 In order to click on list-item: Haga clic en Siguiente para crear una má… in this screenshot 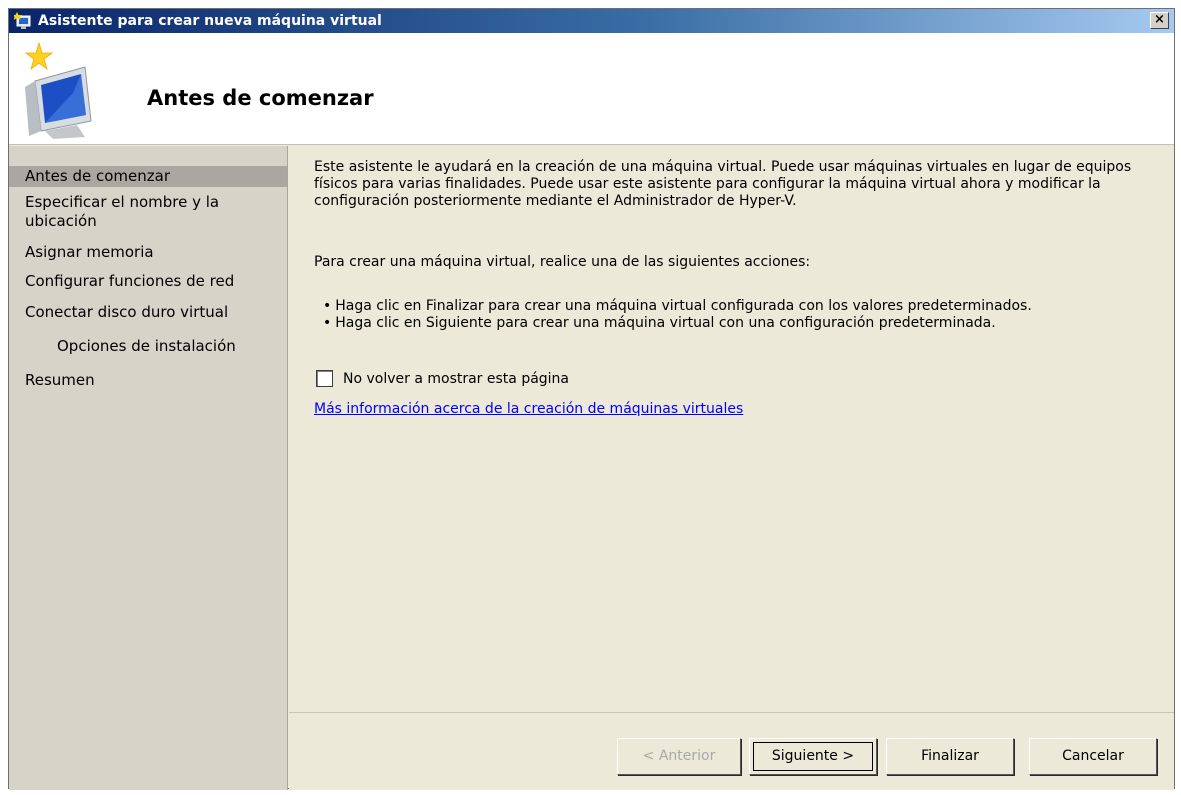, I will do `click(748, 323)`.